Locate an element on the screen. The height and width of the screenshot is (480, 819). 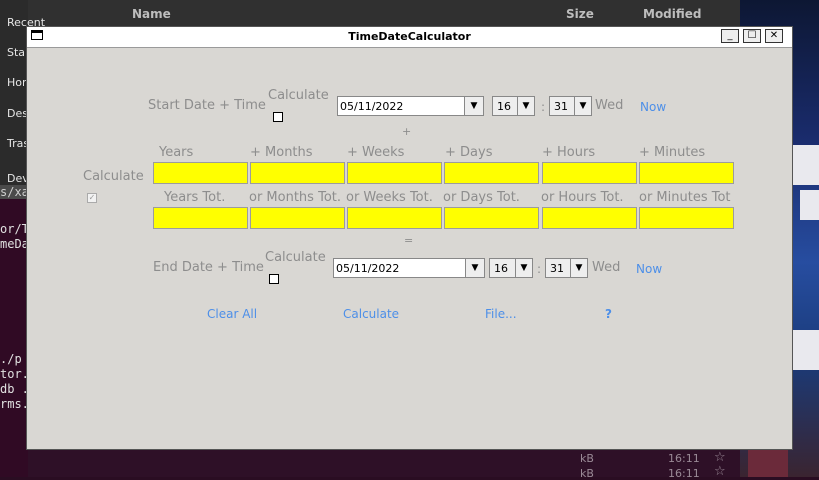
end-date-value: 05/11/2022 is located at coordinates (368, 268).